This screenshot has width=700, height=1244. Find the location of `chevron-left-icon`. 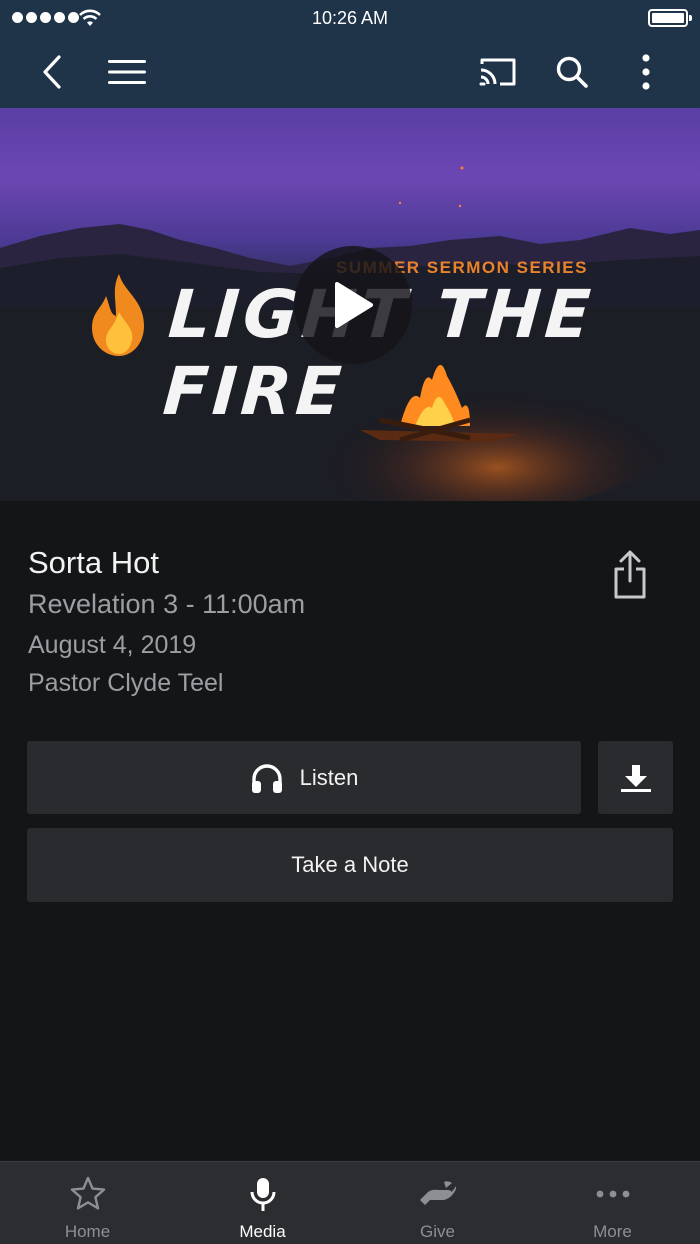

chevron-left-icon is located at coordinates (52, 72).